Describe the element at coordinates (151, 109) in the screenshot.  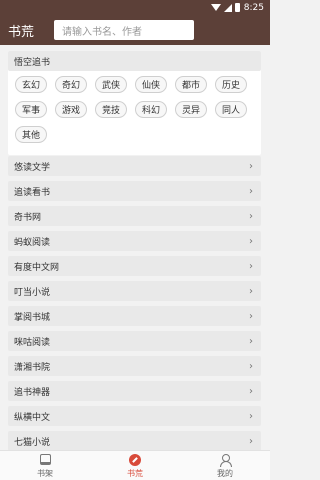
I see `tag-chip: 科幻` at that location.